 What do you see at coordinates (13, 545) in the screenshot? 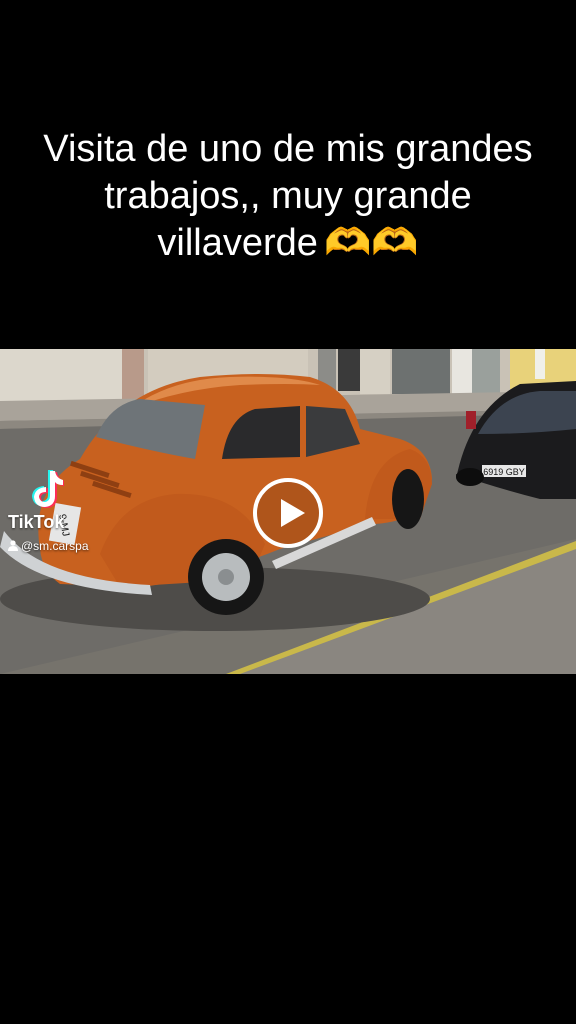
I see `user-icon` at bounding box center [13, 545].